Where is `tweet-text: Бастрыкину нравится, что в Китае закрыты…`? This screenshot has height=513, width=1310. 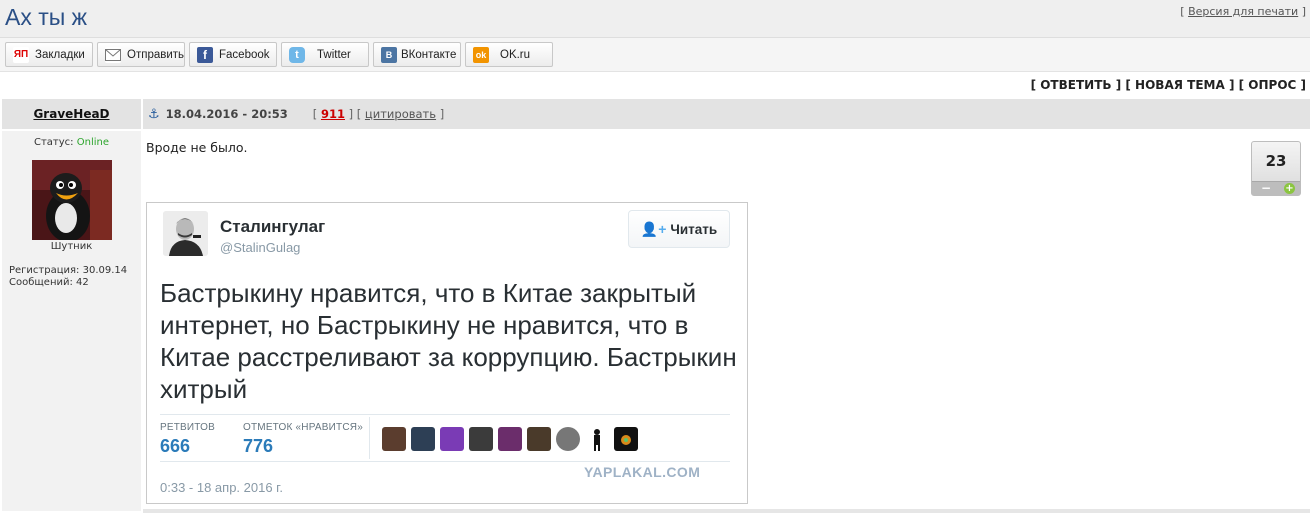
tweet-text: Бастрыкину нравится, что в Китае закрыты… is located at coordinates (448, 341).